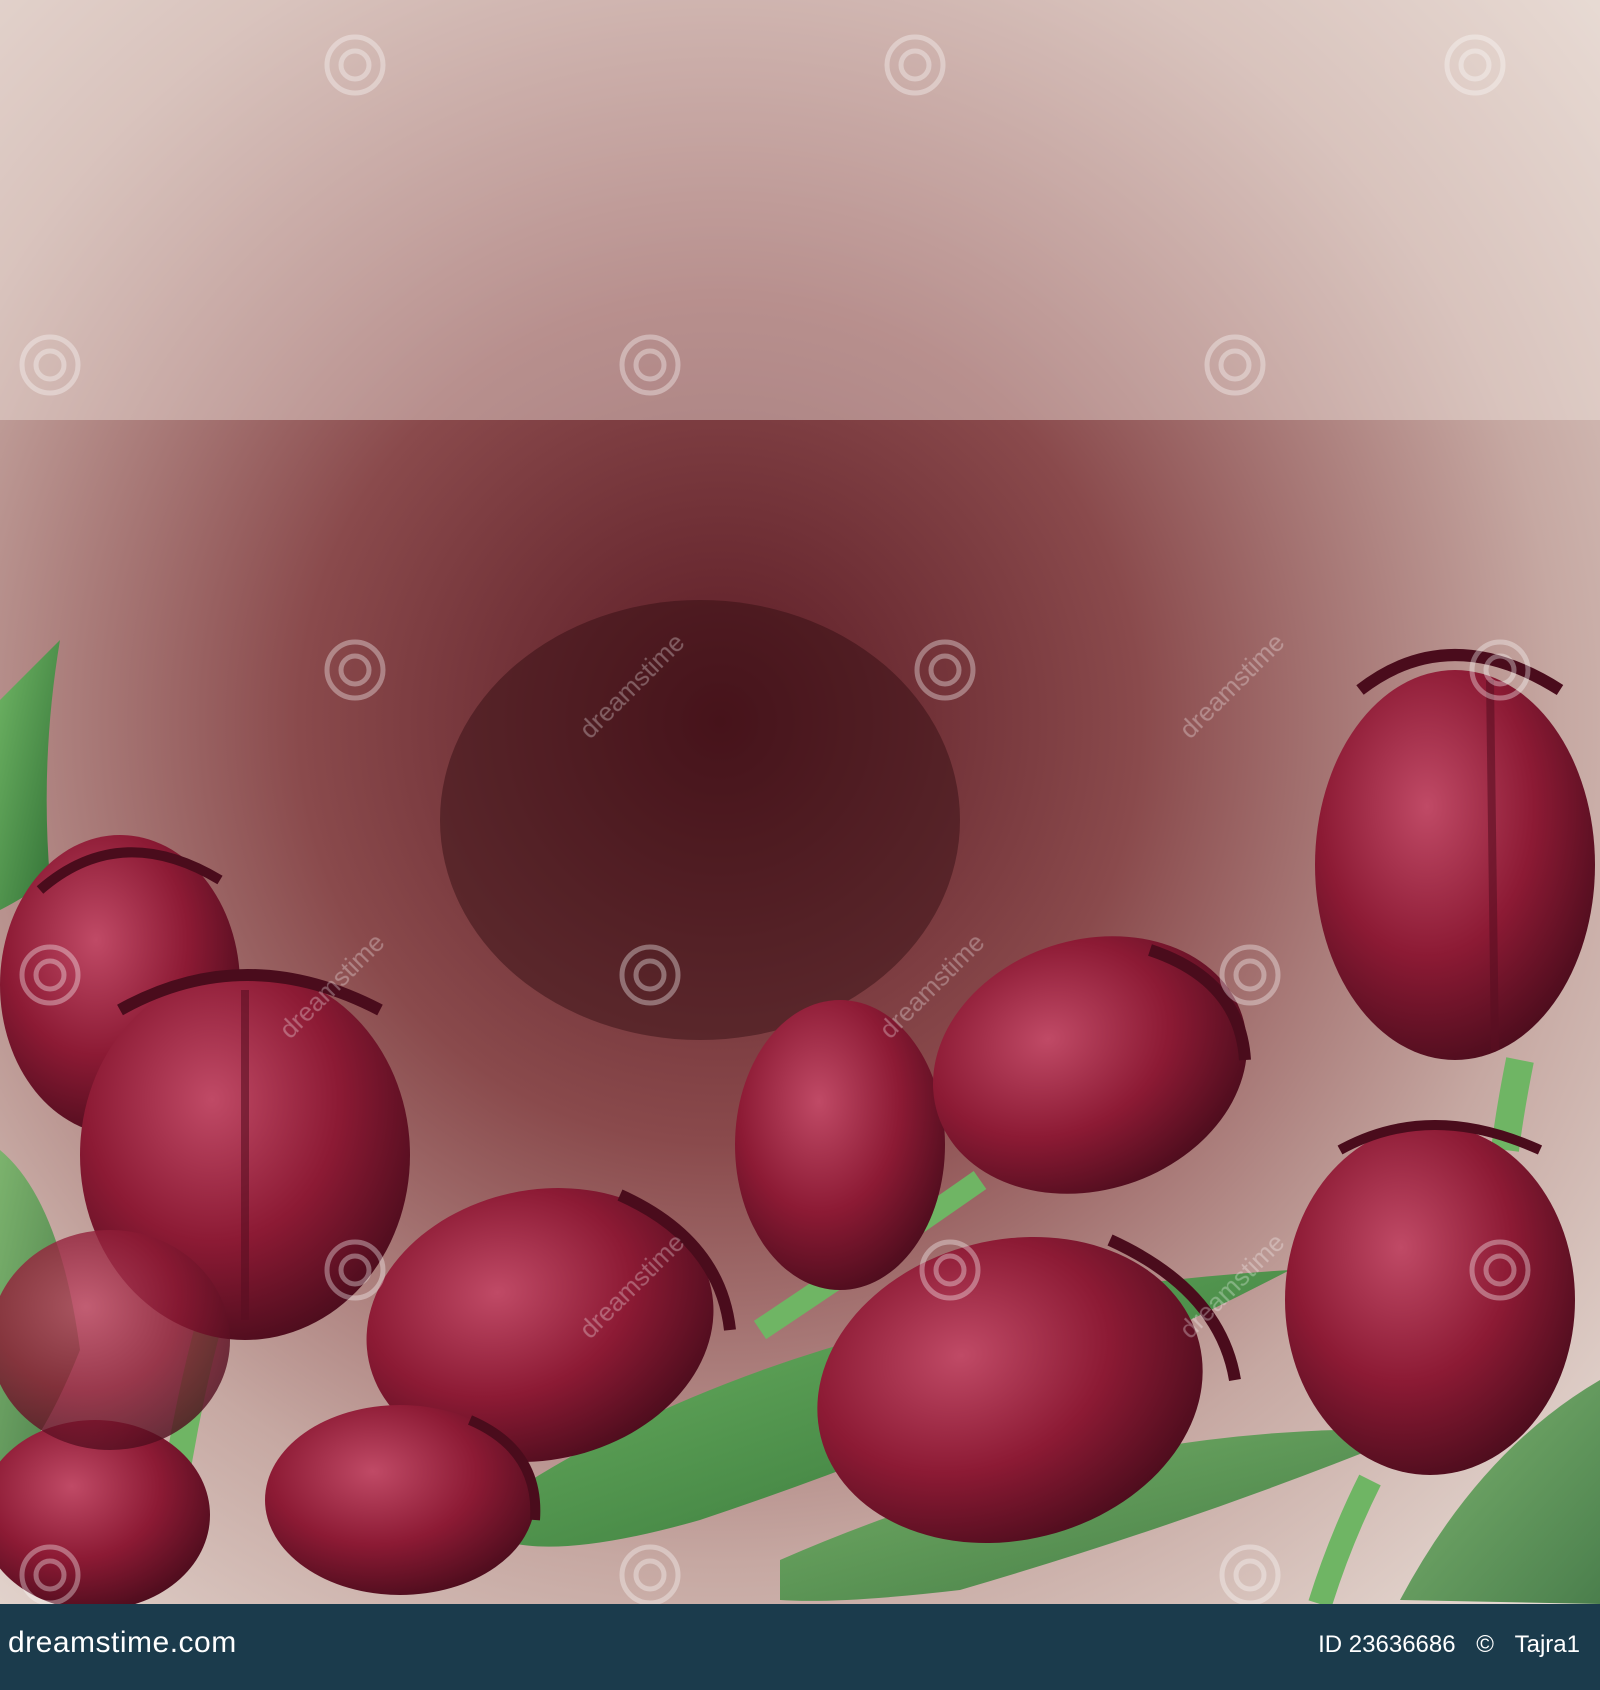 This screenshot has height=1690, width=1600. Describe the element at coordinates (700, 820) in the screenshot. I see `background-shadow` at that location.